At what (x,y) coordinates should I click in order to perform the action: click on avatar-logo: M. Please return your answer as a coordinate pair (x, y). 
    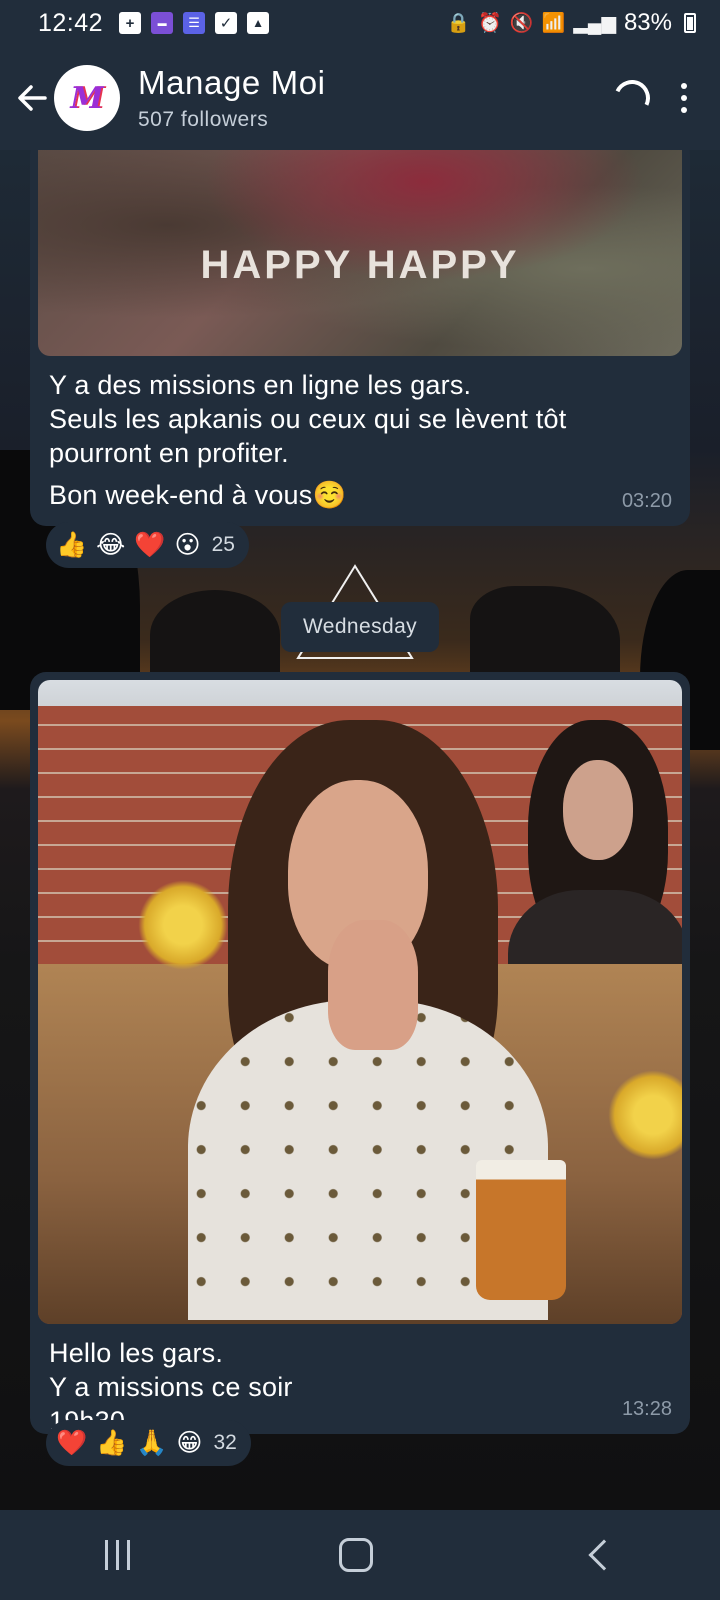
    Looking at the image, I should click on (87, 98).